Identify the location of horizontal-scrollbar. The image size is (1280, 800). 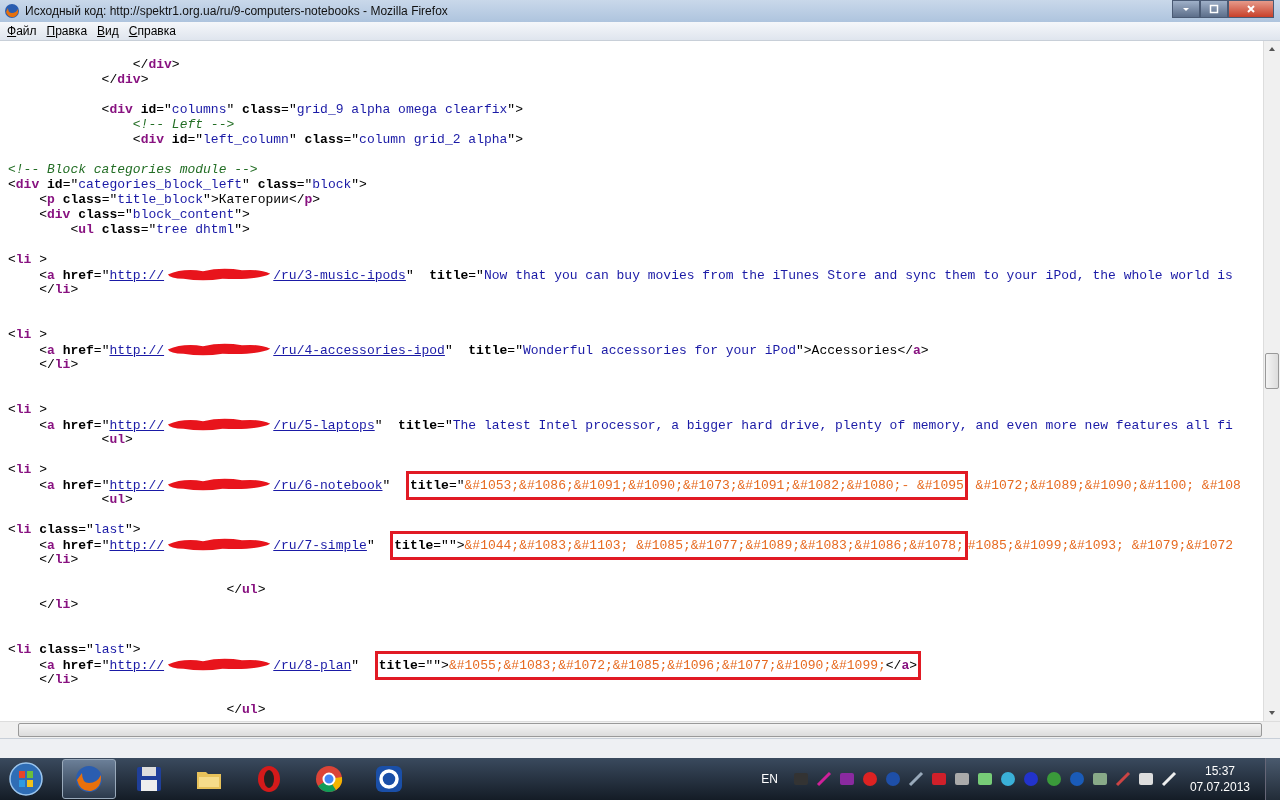
(640, 729).